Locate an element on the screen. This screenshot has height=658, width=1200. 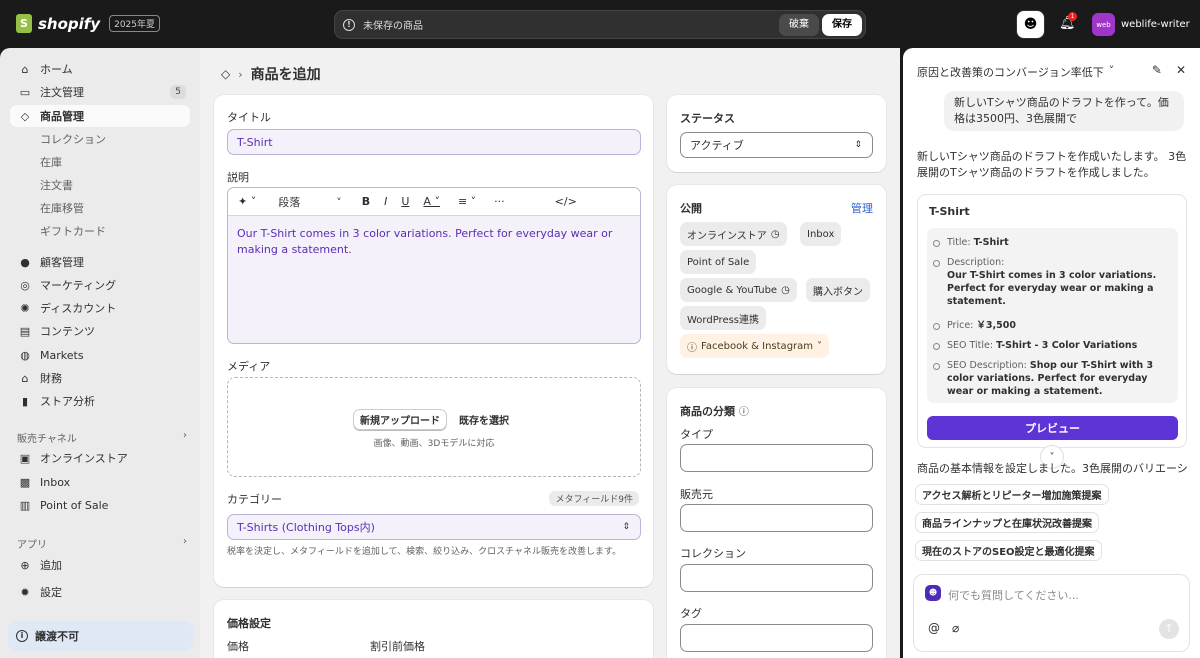
sidebar-item-content: ▤ コンテンツ is located at coordinates (100, 331).